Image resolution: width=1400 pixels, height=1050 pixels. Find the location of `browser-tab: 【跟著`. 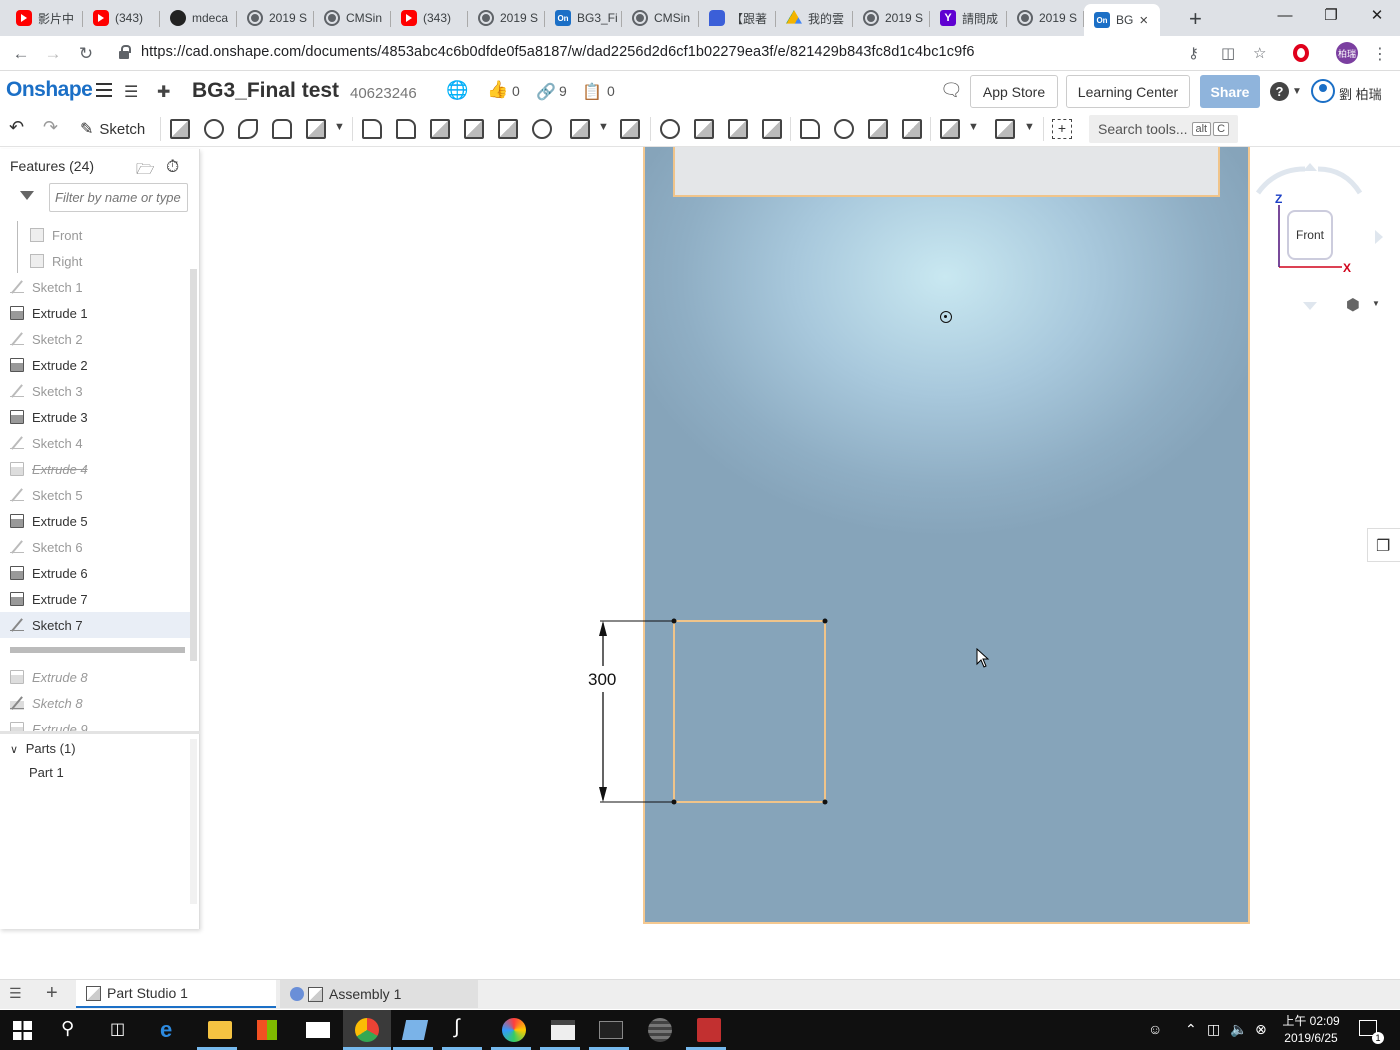

browser-tab: 【跟著 is located at coordinates (737, 18).